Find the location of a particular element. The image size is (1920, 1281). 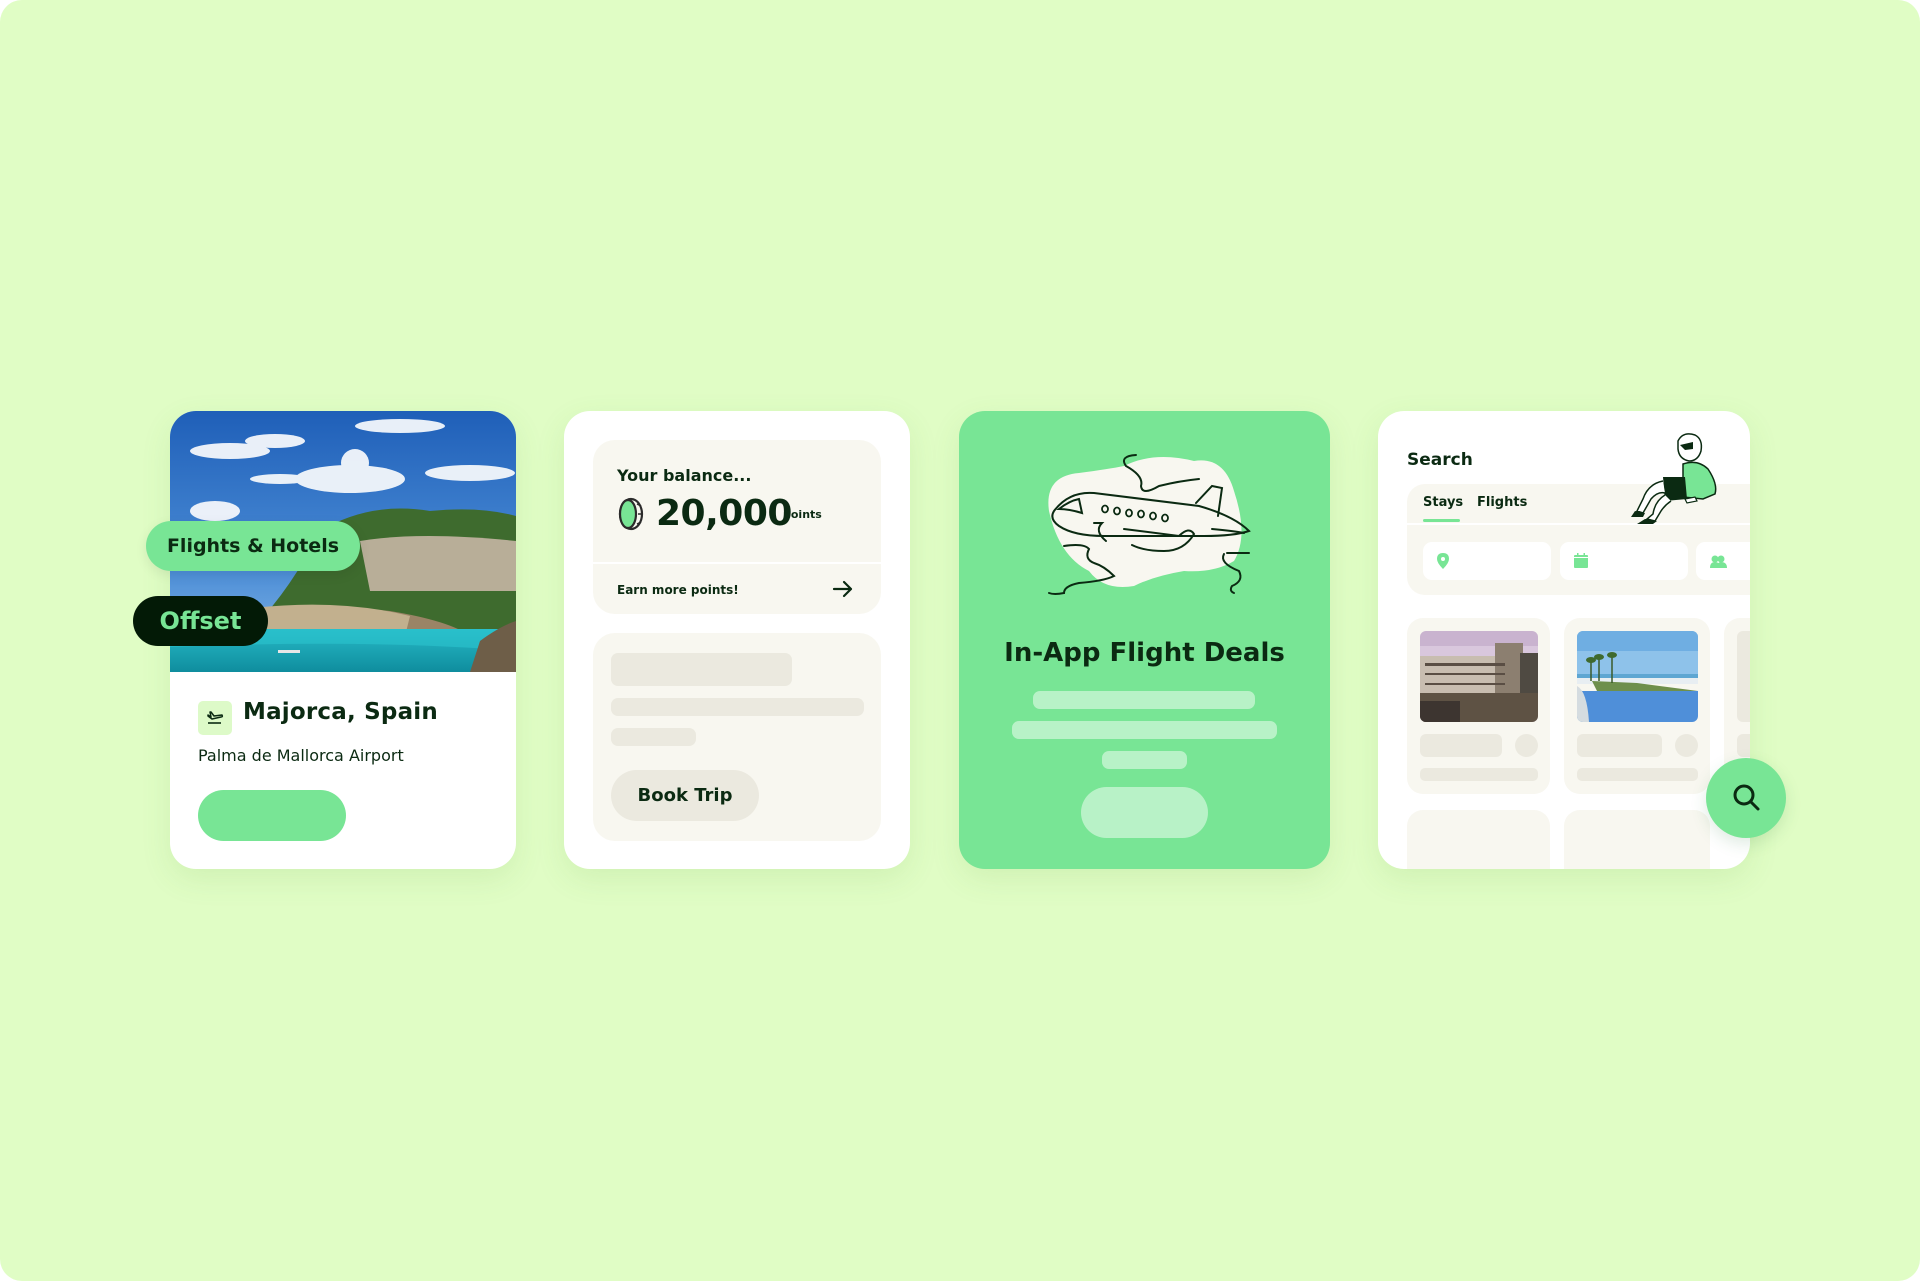

search-card: Search Stays Flights is located at coordinates (1564, 640).